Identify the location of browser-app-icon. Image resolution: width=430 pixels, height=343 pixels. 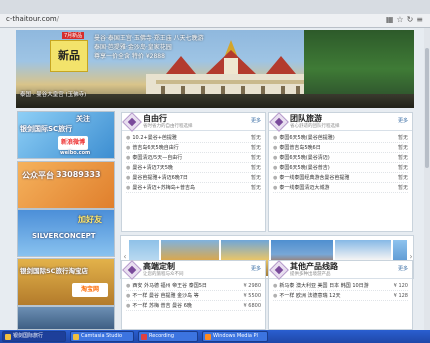
(8, 337).